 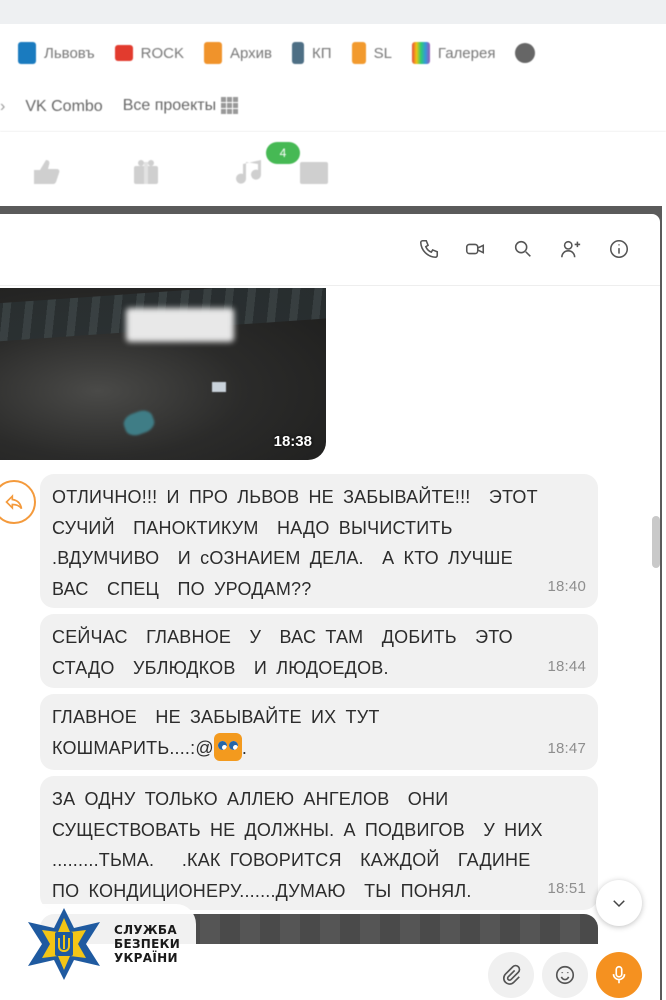 I want to click on bookmark-label: Архив, so click(x=251, y=53).